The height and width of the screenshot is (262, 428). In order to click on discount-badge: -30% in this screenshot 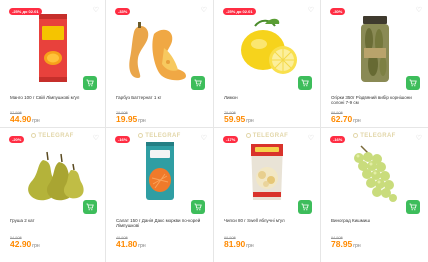, I will do `click(338, 11)`.